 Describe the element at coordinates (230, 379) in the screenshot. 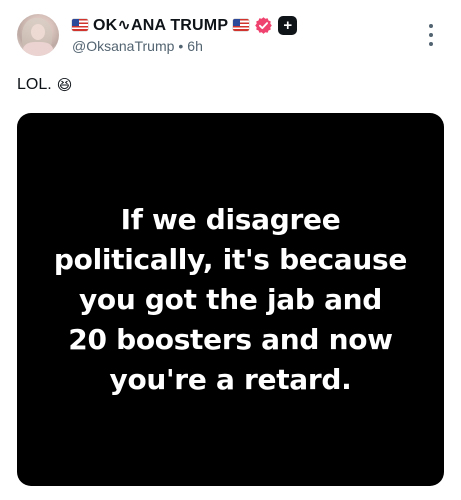

I see `media-text-line: you're a retard.` at that location.